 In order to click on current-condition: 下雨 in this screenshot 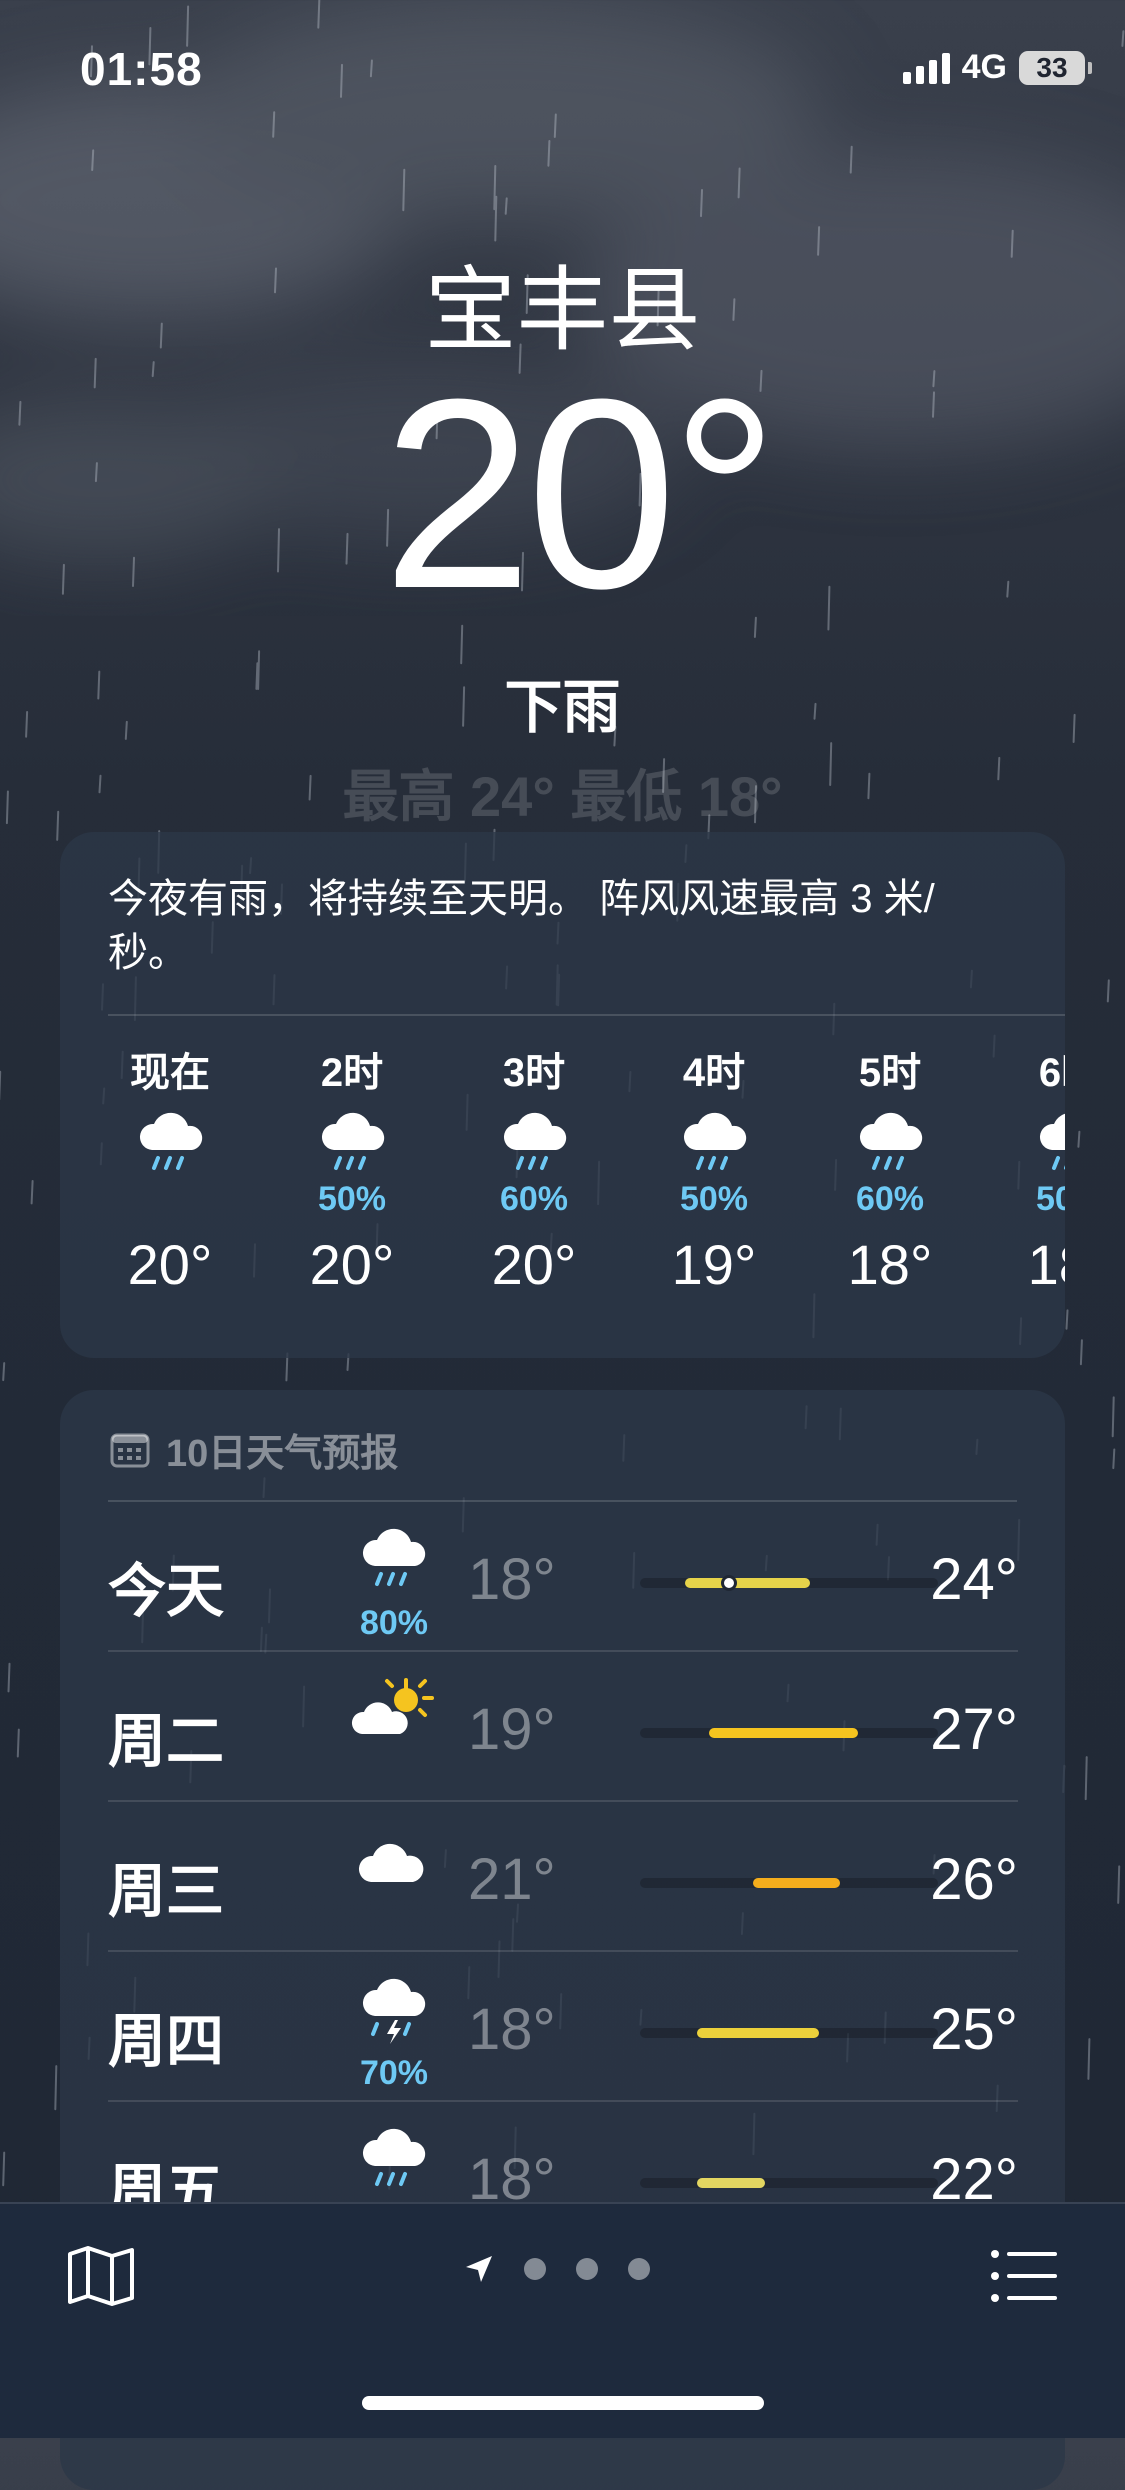, I will do `click(562, 702)`.